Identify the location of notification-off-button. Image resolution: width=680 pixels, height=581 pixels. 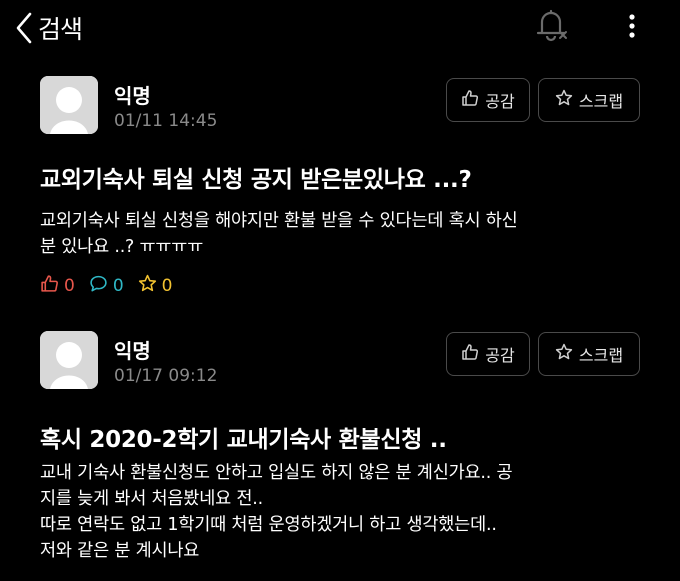
(553, 26).